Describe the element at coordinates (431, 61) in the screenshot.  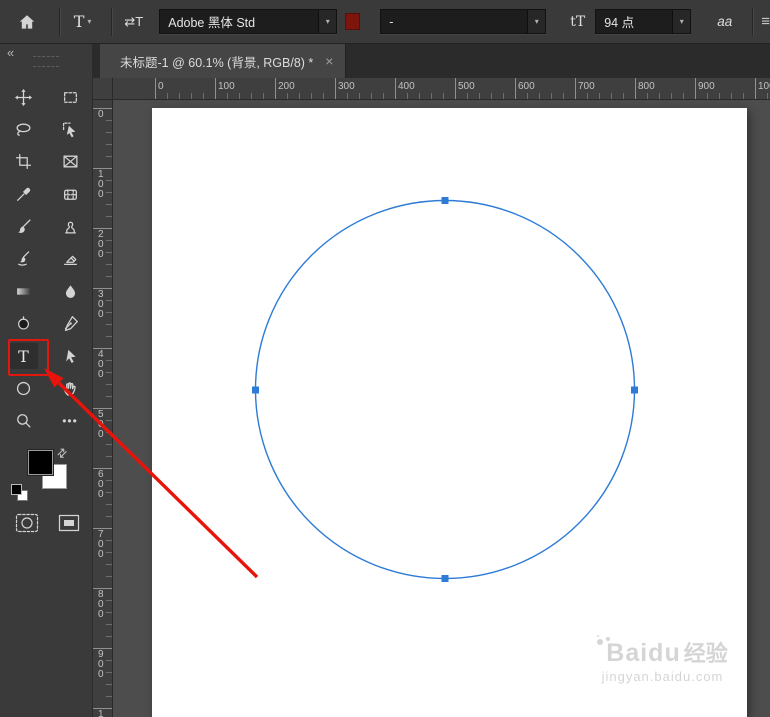
I see `document-tab-bar: 未标题-1 @ 60.1% (背景, RGB/8) * ×` at that location.